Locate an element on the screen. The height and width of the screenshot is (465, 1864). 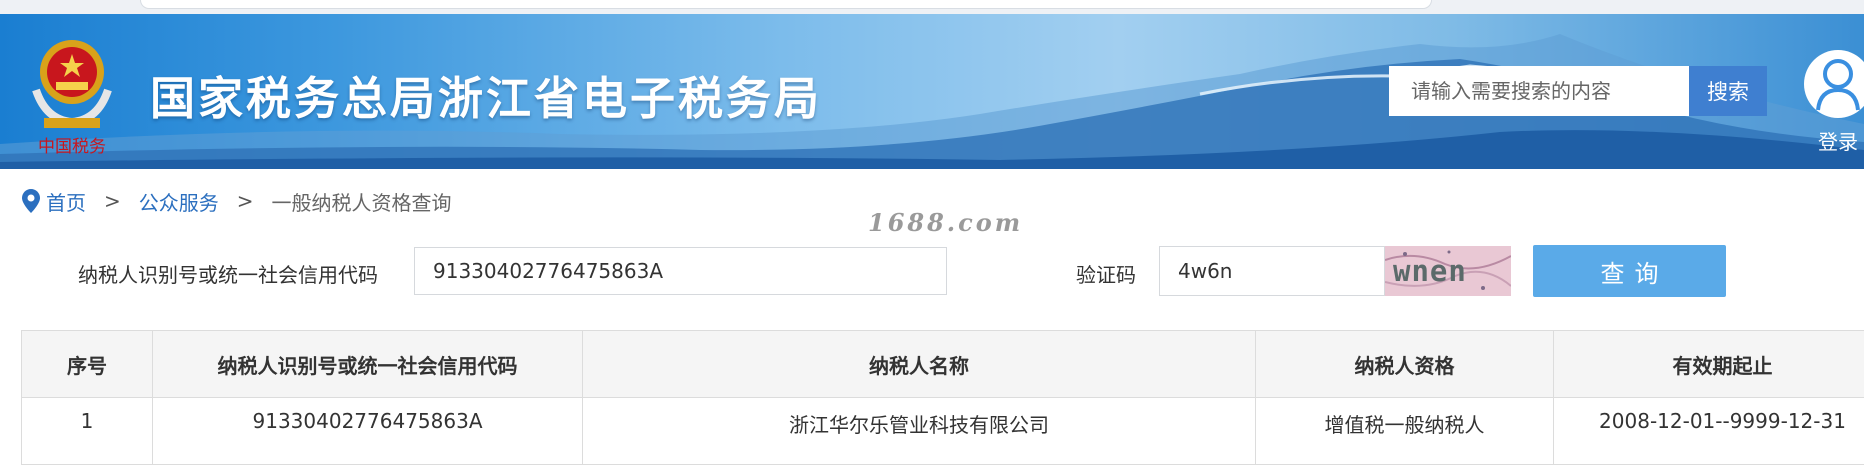
column-header-index: 序号 is located at coordinates (87, 364).